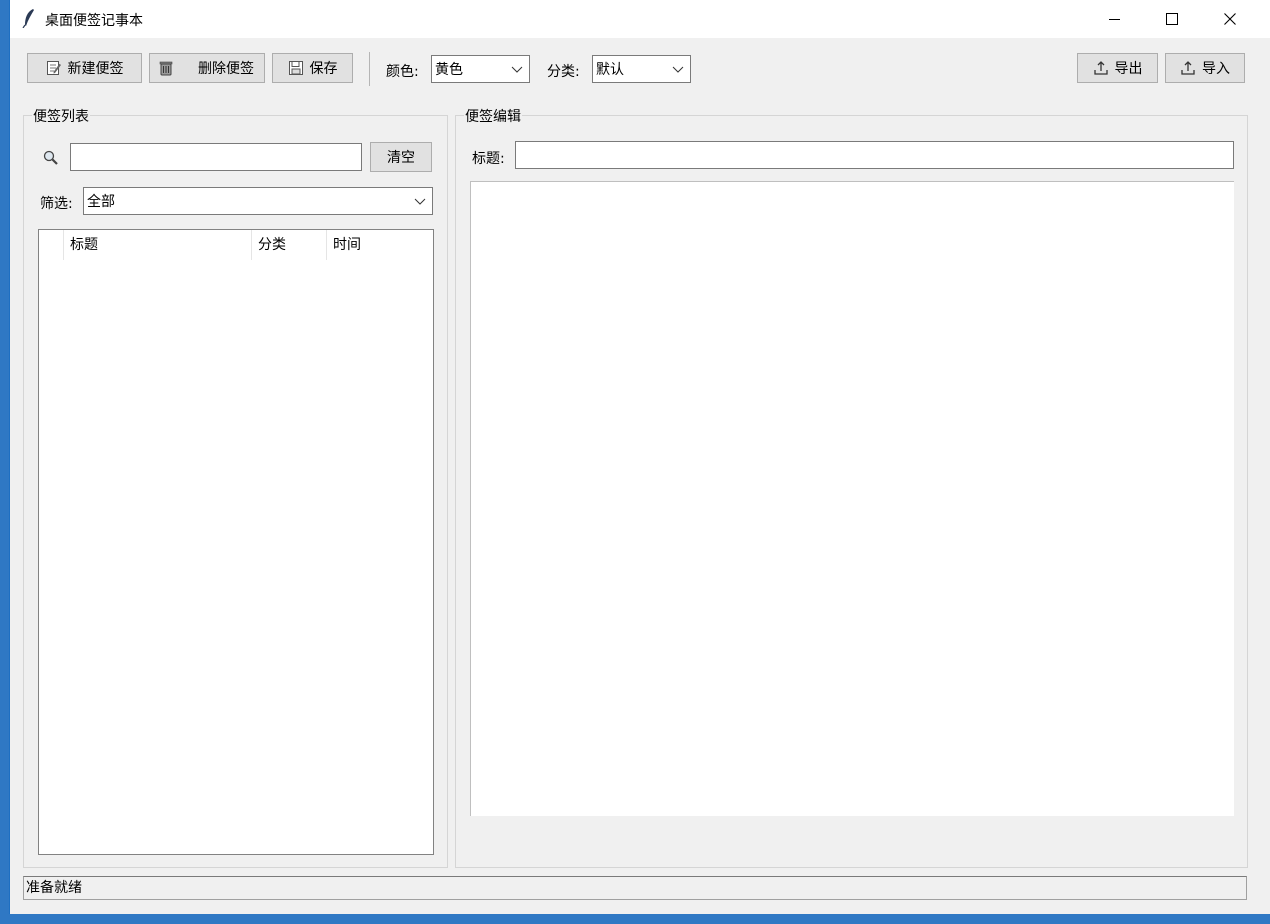  I want to click on column-header-time: 时间, so click(380, 245).